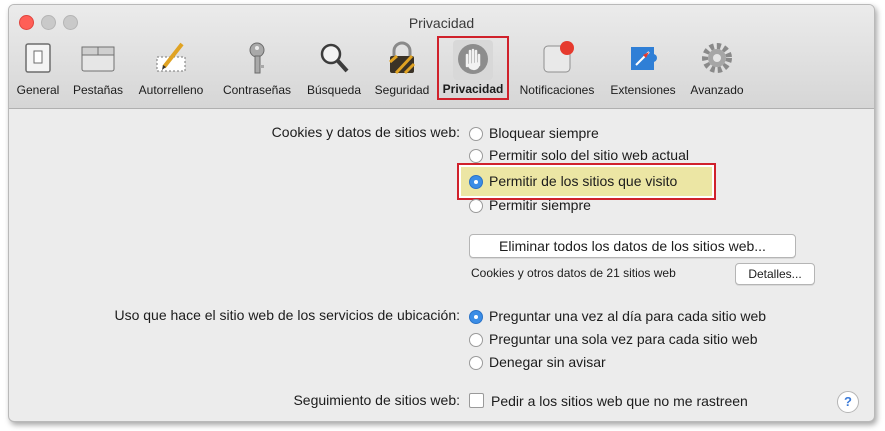 This screenshot has height=431, width=885. What do you see at coordinates (544, 133) in the screenshot?
I see `option-label: Bloquear siempre` at bounding box center [544, 133].